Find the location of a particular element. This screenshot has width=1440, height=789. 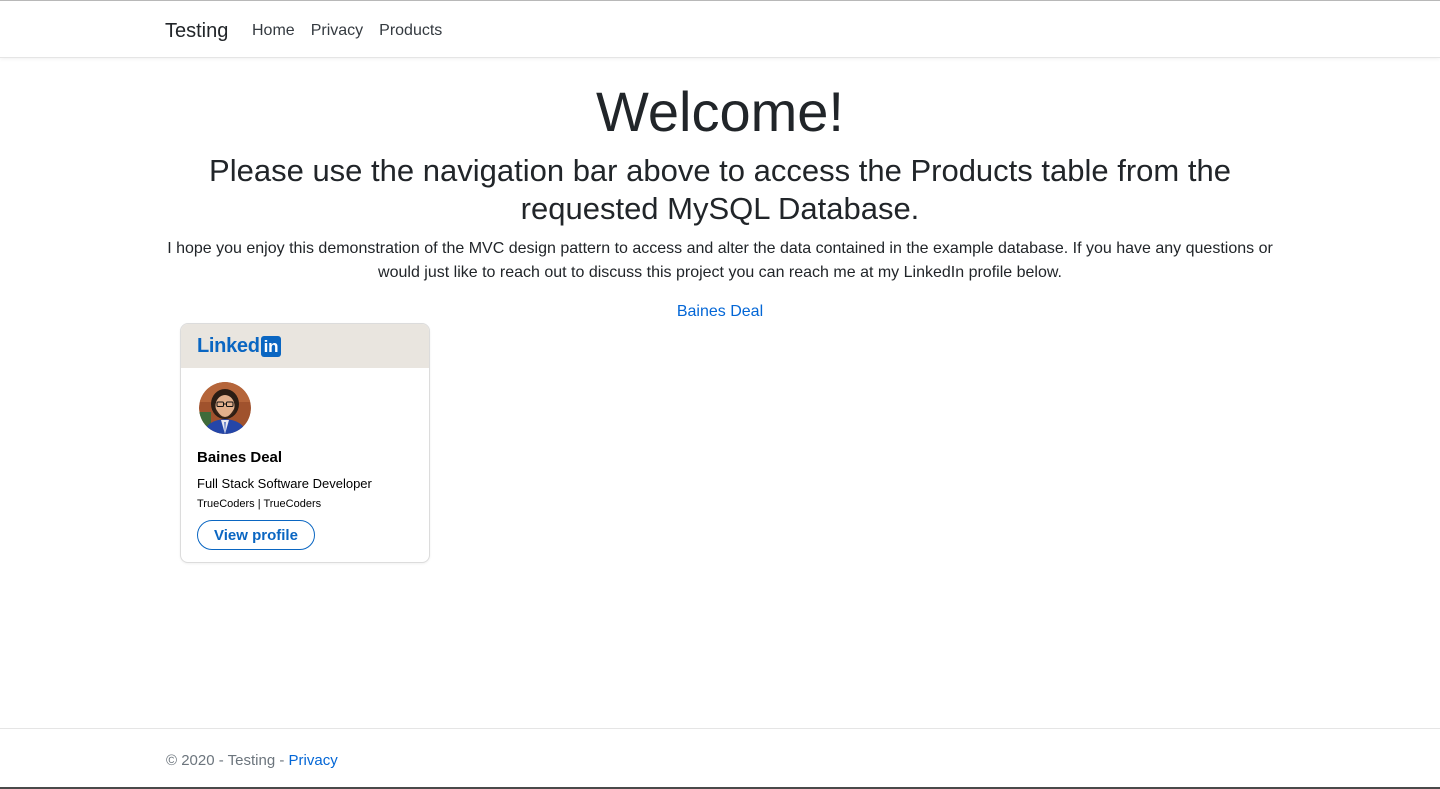

badge-header: Linked in is located at coordinates (305, 346).